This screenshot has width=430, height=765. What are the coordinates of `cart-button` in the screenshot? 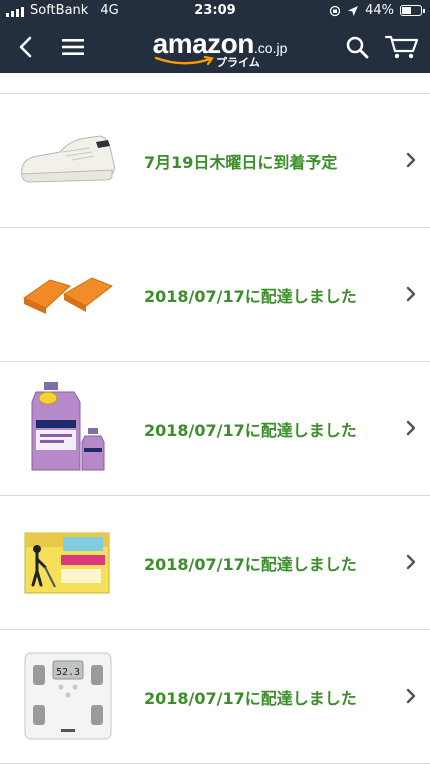 It's located at (402, 47).